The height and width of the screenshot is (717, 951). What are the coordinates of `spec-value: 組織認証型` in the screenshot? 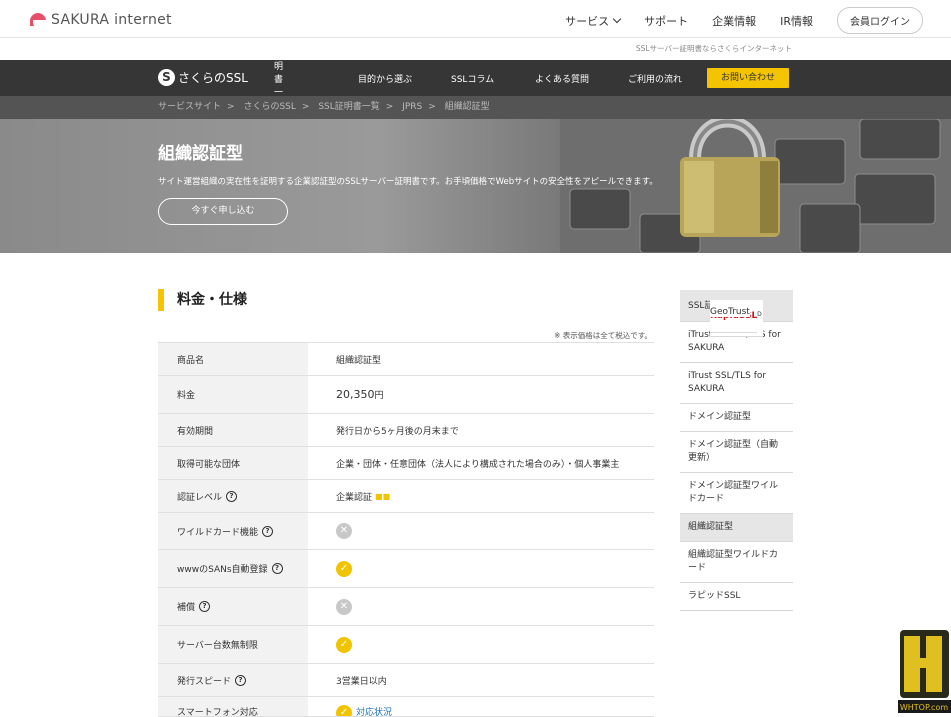 It's located at (359, 360).